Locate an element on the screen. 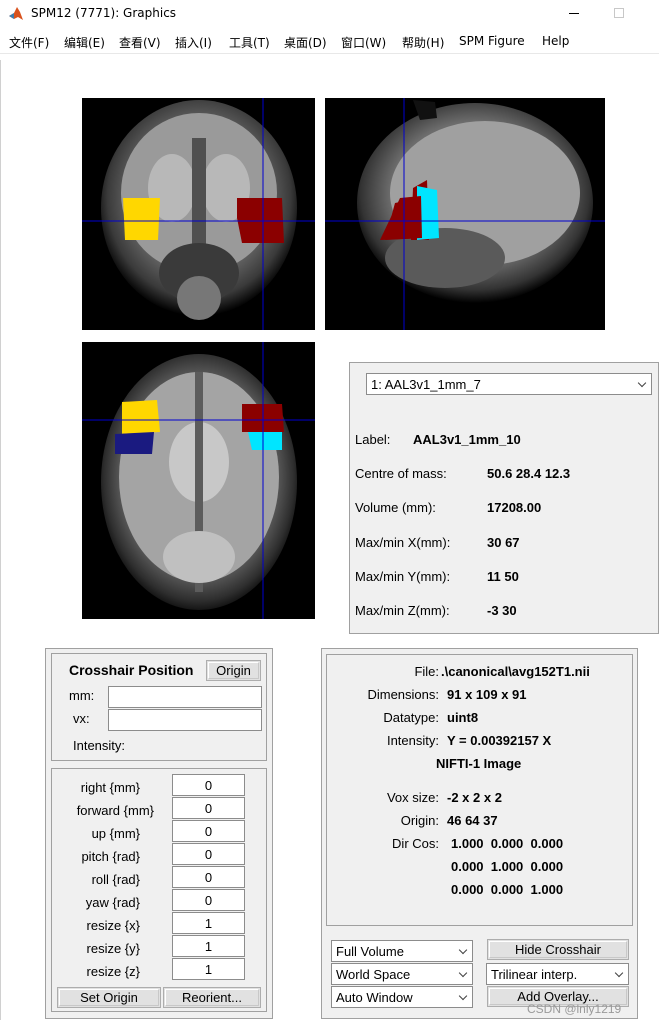 The width and height of the screenshot is (659, 1025). resize-z-input: 1 is located at coordinates (208, 969).